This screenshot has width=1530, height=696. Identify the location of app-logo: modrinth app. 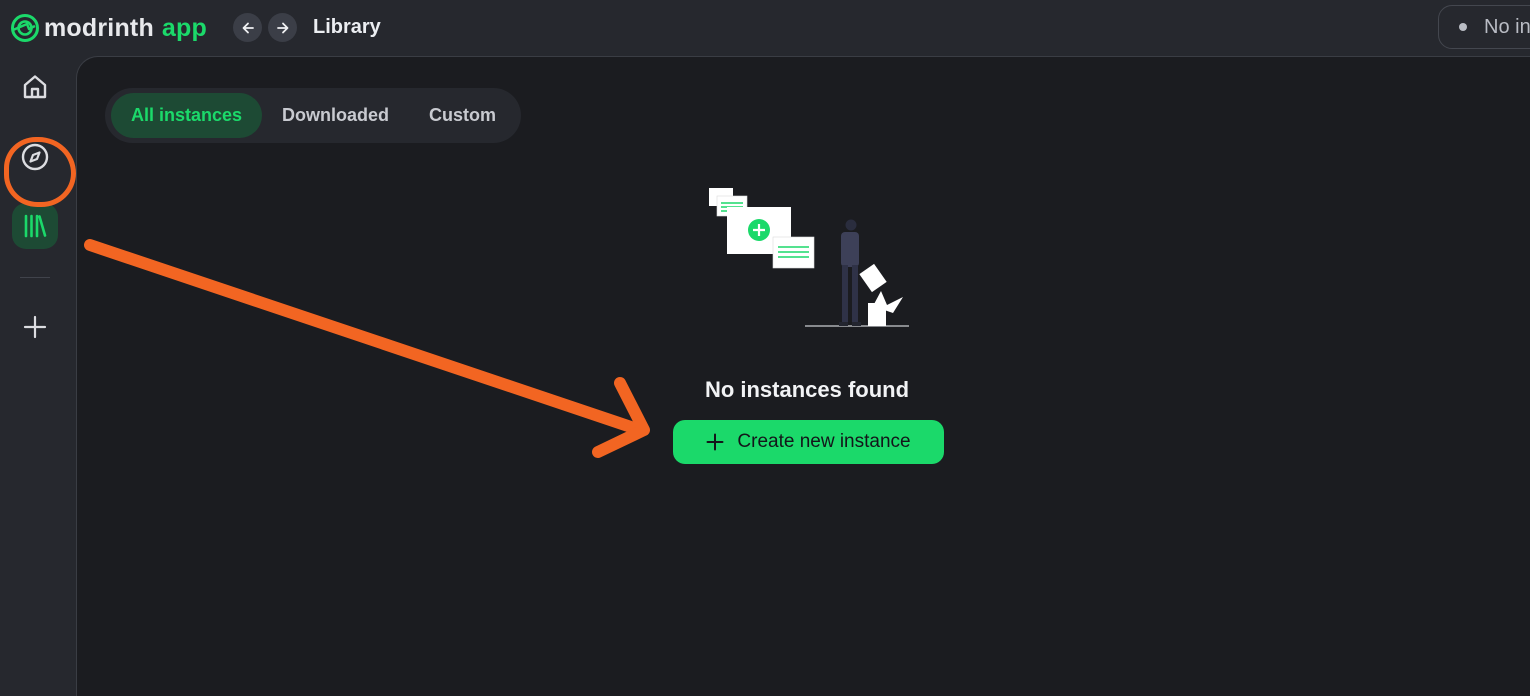
(108, 28).